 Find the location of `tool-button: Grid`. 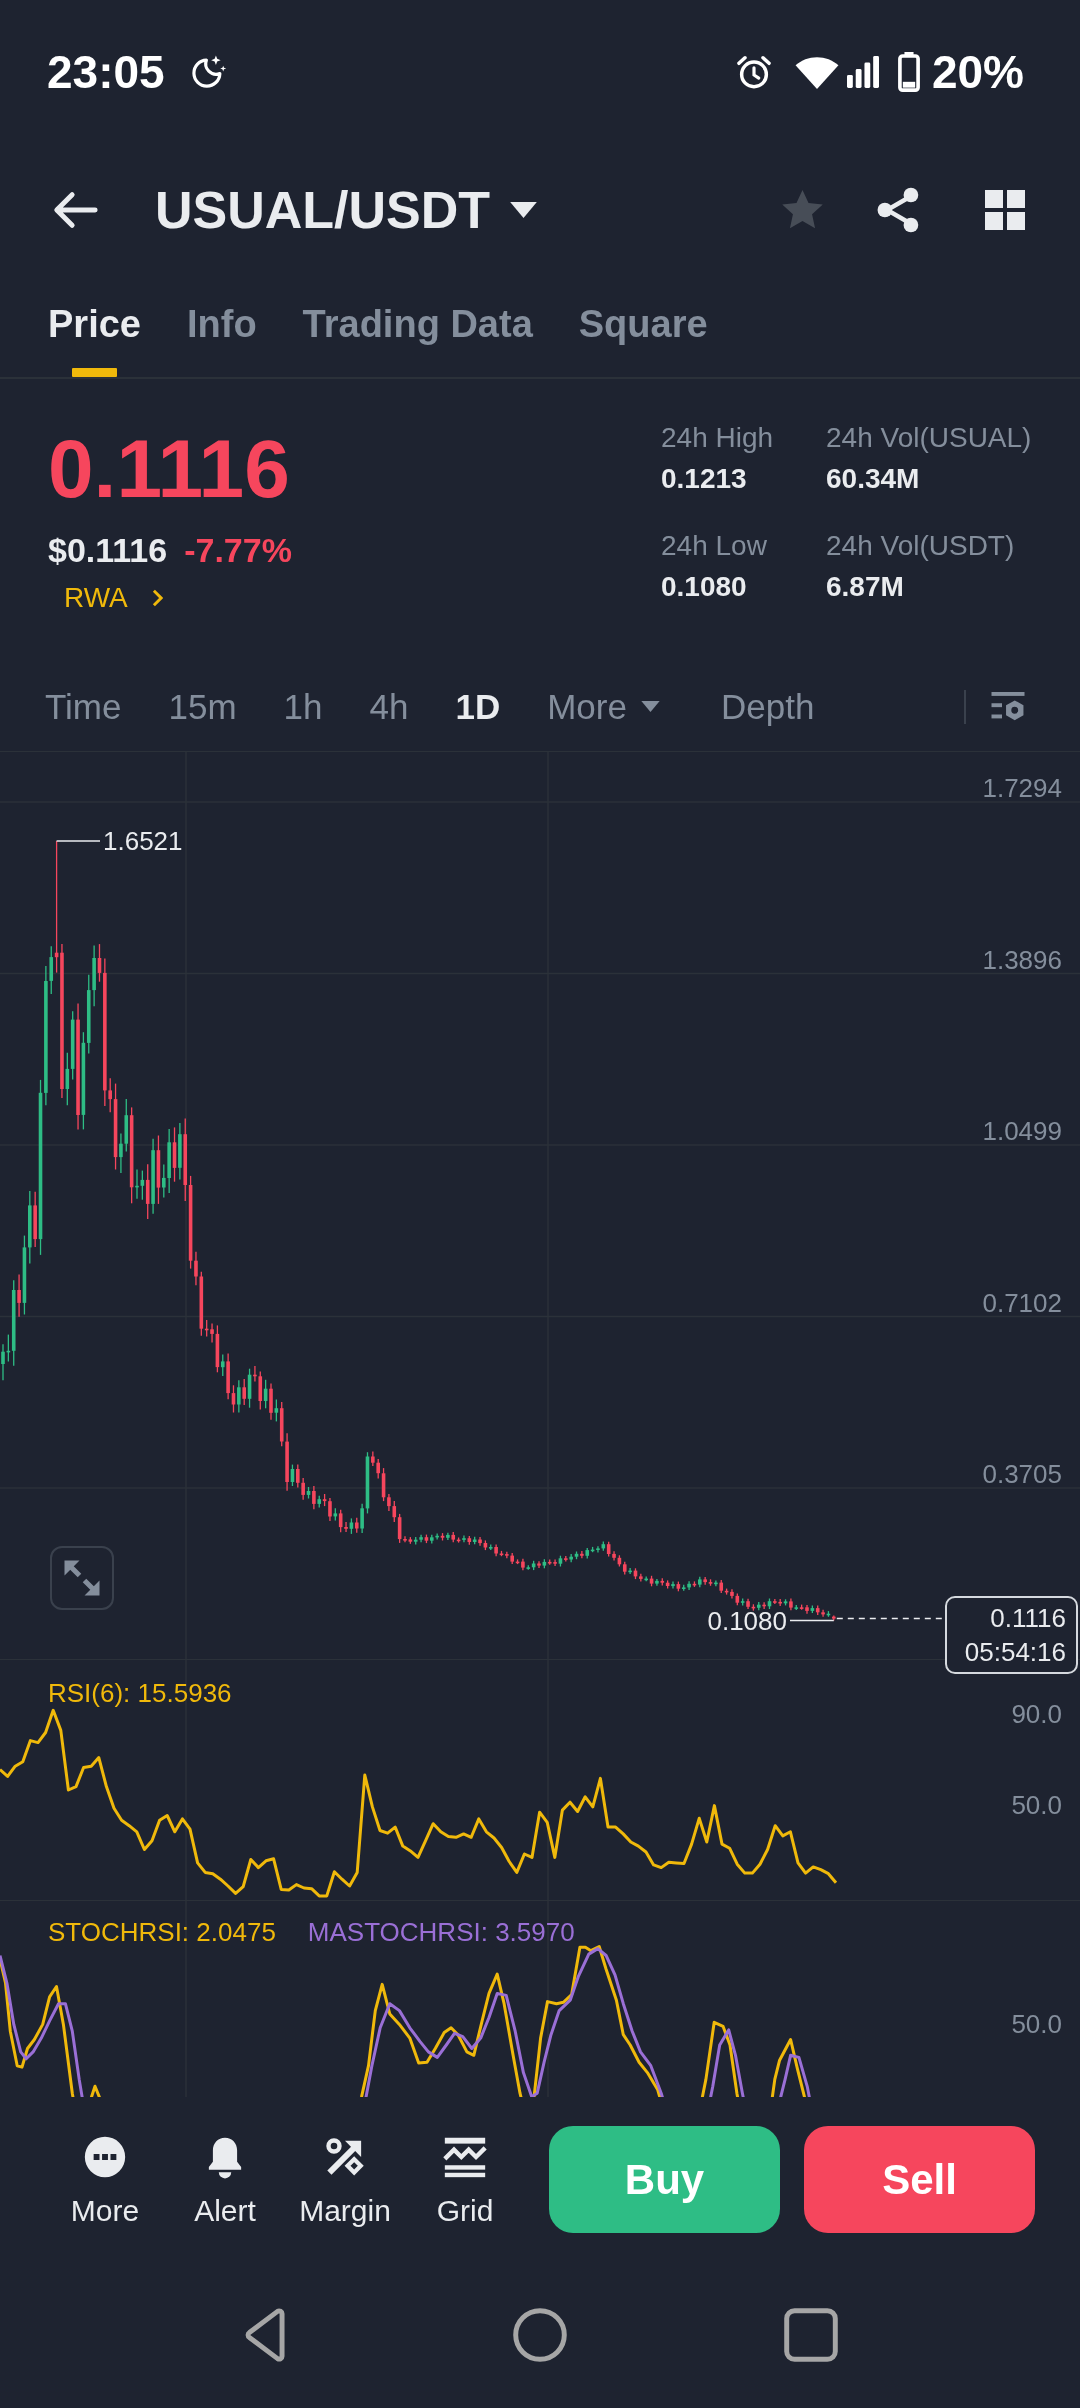

tool-button: Grid is located at coordinates (465, 2177).